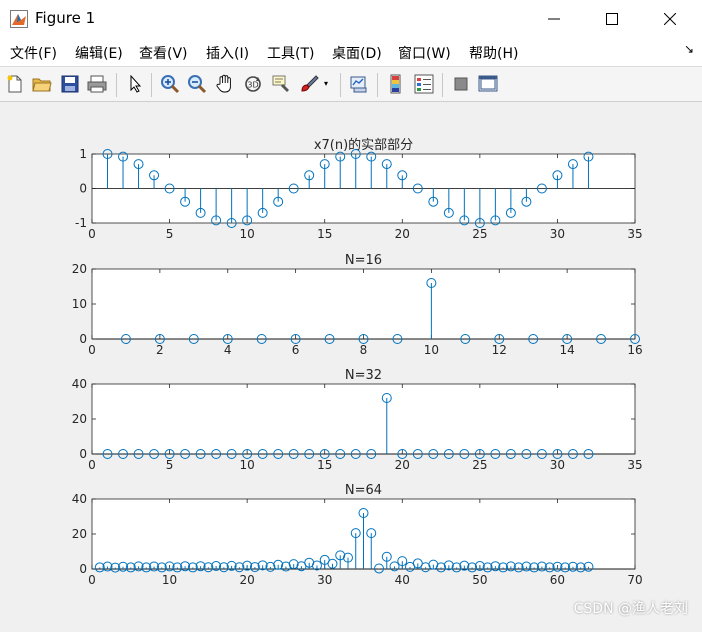 The width and height of the screenshot is (702, 632). What do you see at coordinates (488, 84) in the screenshot?
I see `show-plot-tools-button` at bounding box center [488, 84].